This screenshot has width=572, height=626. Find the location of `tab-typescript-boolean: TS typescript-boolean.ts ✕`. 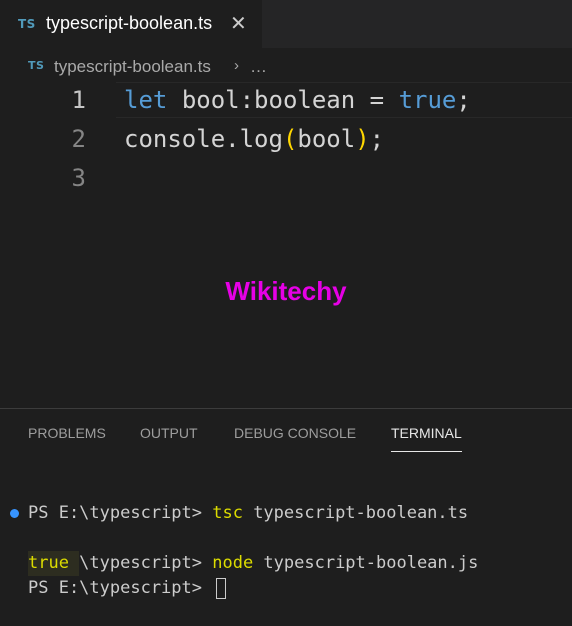

tab-typescript-boolean: TS typescript-boolean.ts ✕ is located at coordinates (131, 24).